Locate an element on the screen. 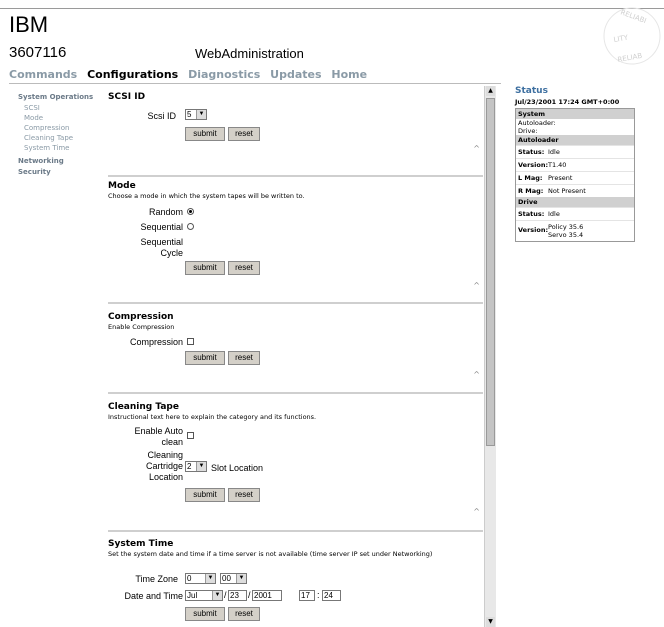 This screenshot has height=627, width=664. compression-checkbox is located at coordinates (190, 341).